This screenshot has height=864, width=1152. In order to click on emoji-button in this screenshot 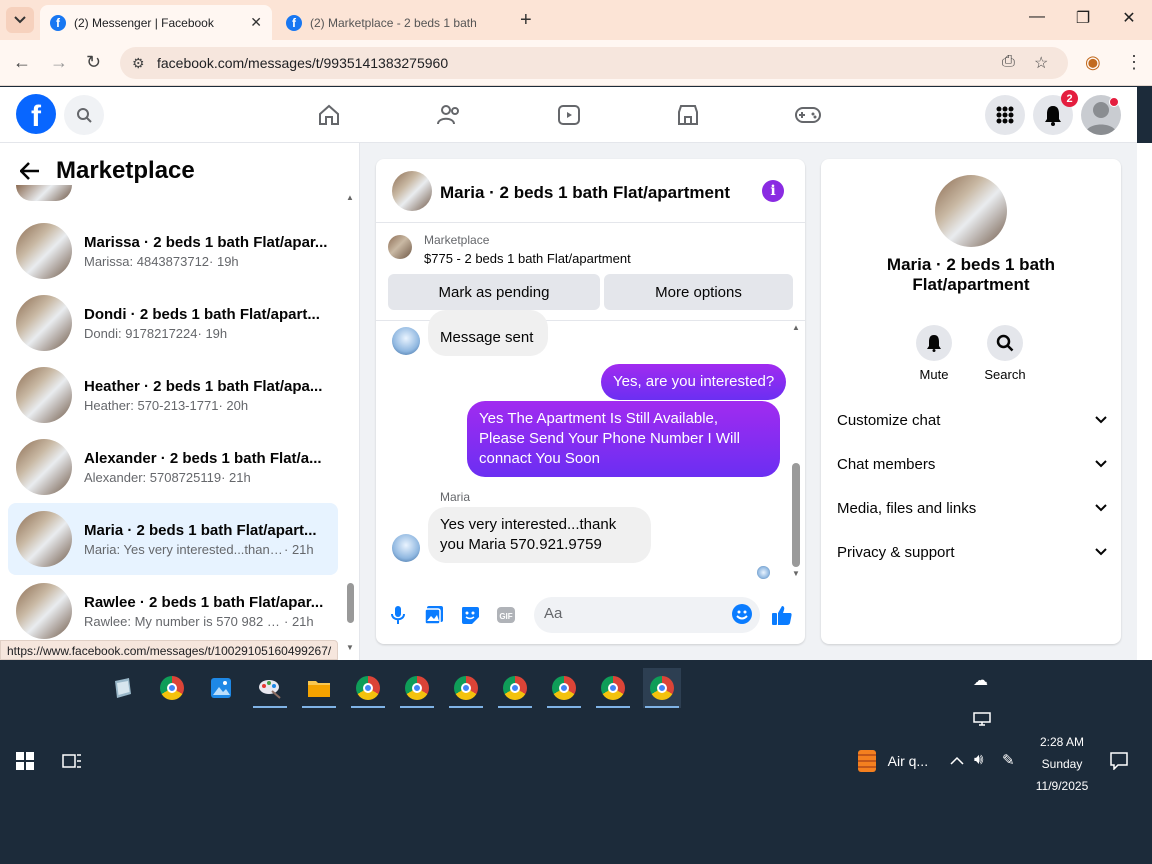, I will do `click(742, 614)`.